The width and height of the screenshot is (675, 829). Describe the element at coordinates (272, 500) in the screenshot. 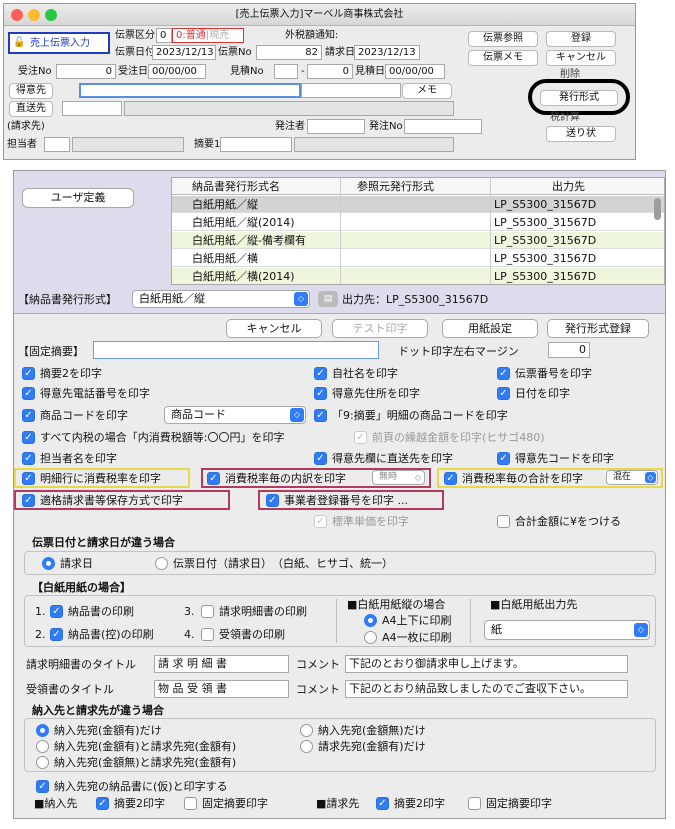

I see `reg-no-checkbox: ✓` at that location.